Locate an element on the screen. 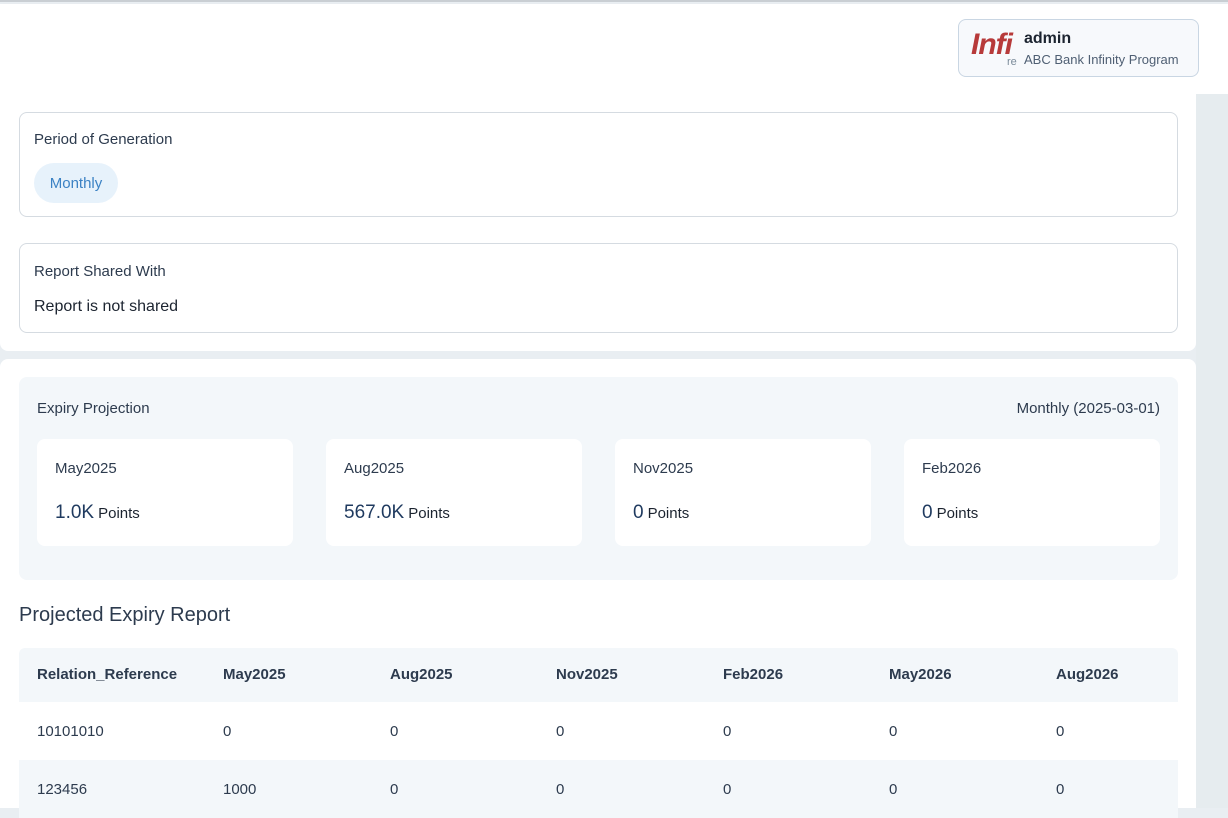 The height and width of the screenshot is (818, 1228). card-value: 567.0K is located at coordinates (374, 512).